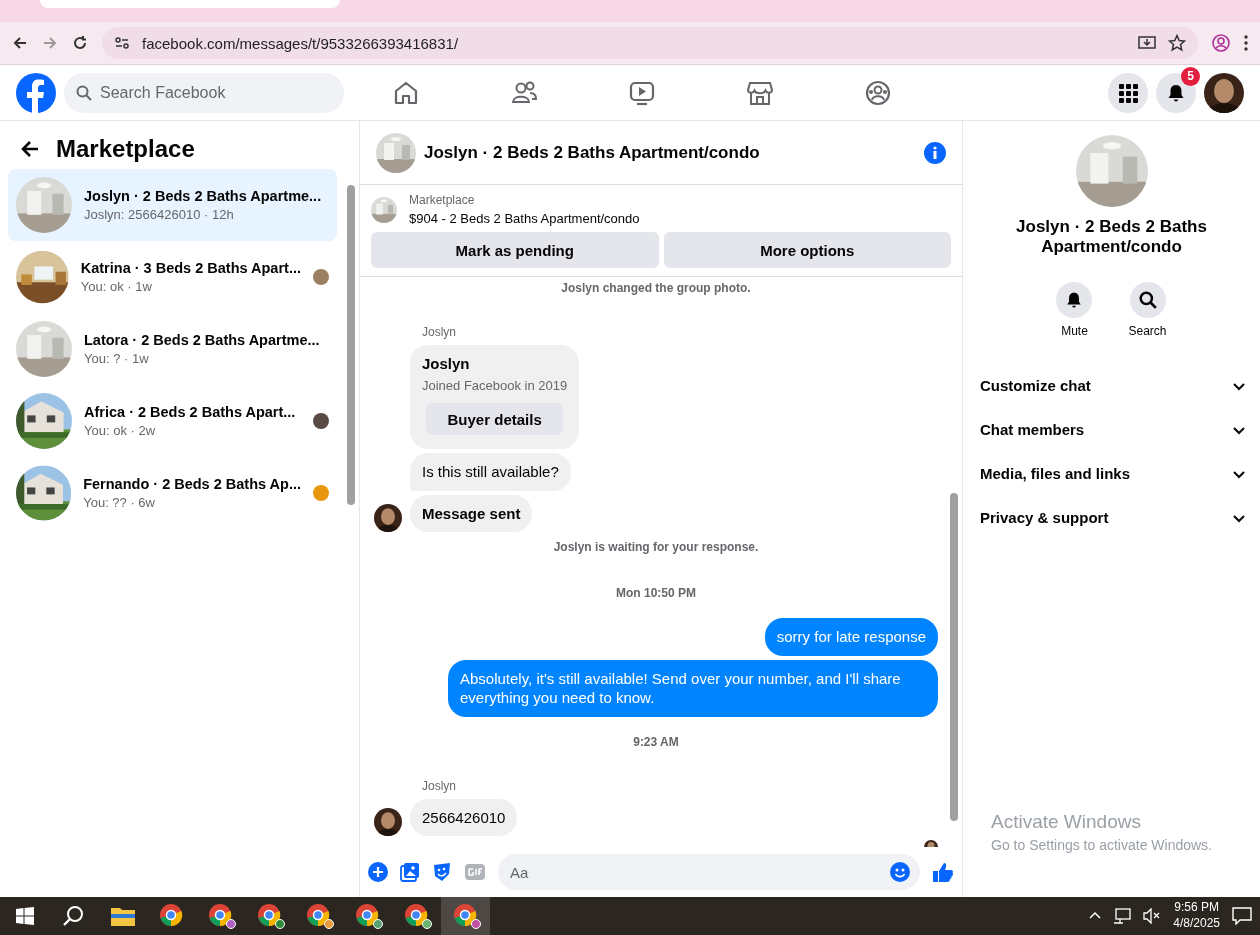  What do you see at coordinates (1122, 916) in the screenshot?
I see `network-icon` at bounding box center [1122, 916].